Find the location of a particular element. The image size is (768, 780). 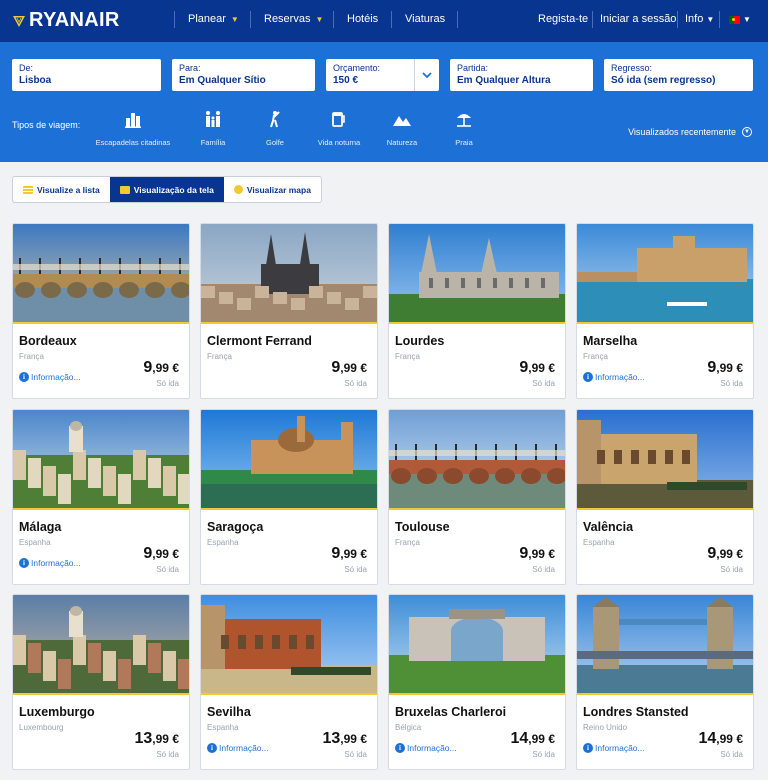

city-icon is located at coordinates (133, 119).